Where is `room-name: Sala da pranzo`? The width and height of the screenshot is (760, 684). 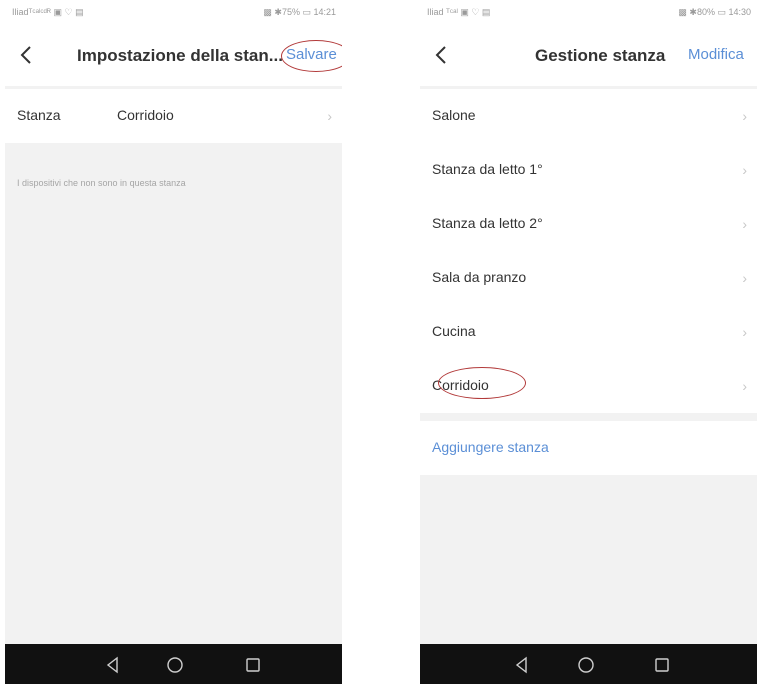
room-name: Sala da pranzo is located at coordinates (479, 277).